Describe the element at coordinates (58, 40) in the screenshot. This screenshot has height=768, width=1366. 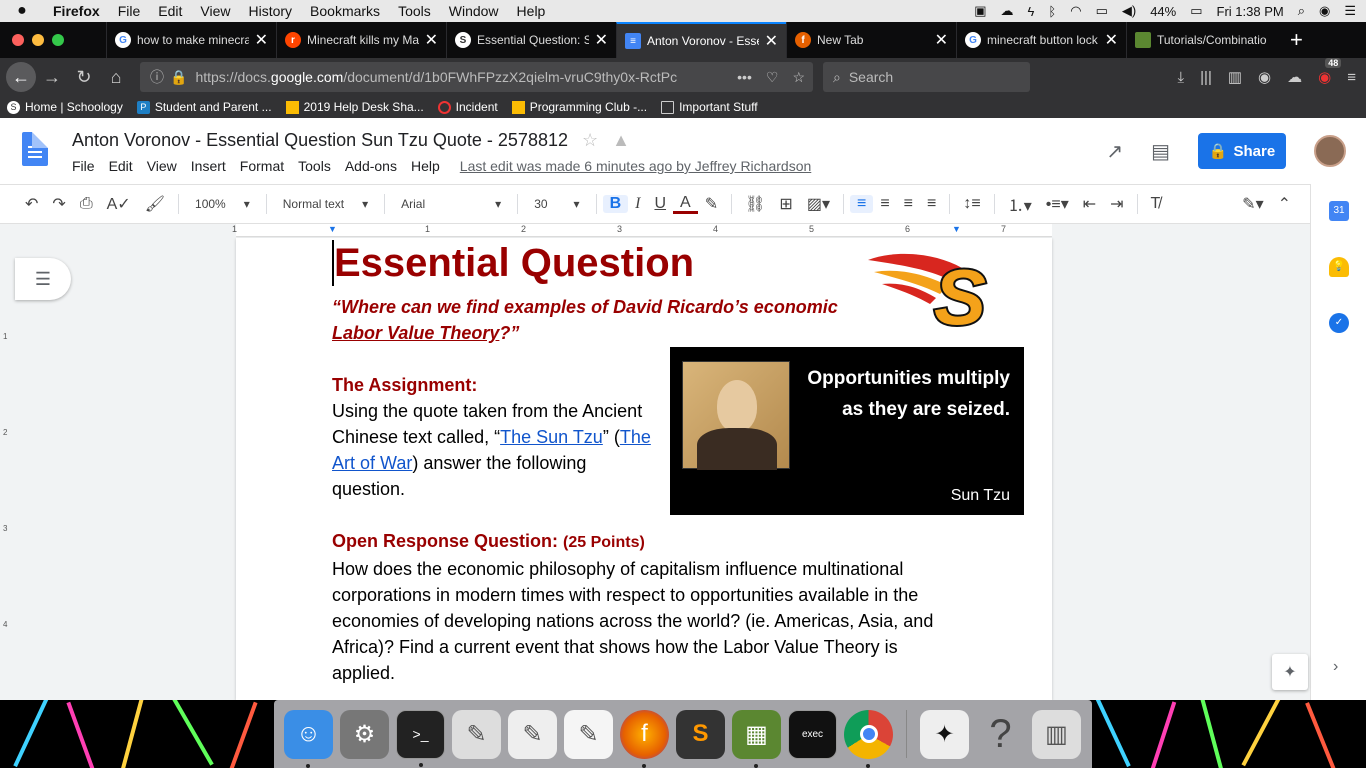
I see `zoom-window-button` at that location.